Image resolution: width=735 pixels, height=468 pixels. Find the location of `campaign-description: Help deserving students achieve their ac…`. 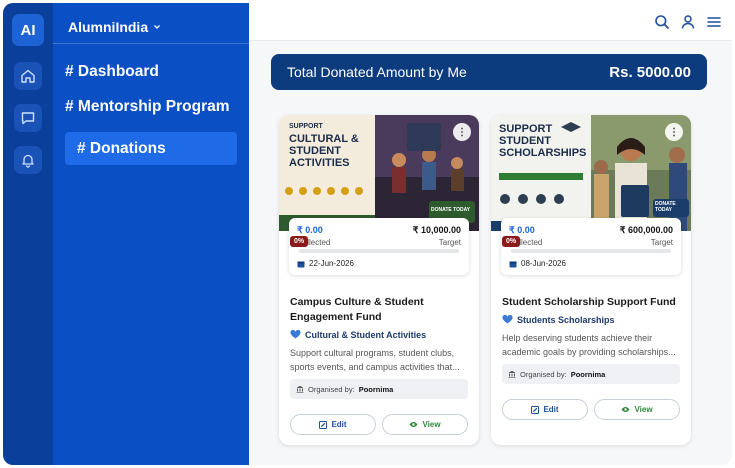

campaign-description: Help deserving students achieve their ac… is located at coordinates (589, 345).